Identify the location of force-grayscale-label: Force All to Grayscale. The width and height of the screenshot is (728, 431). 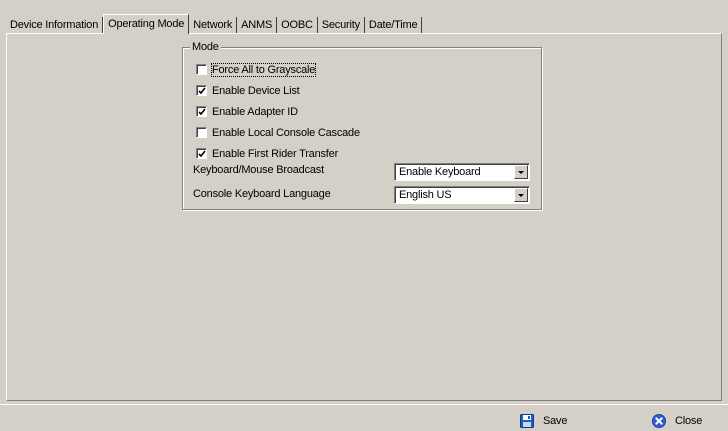
(263, 69).